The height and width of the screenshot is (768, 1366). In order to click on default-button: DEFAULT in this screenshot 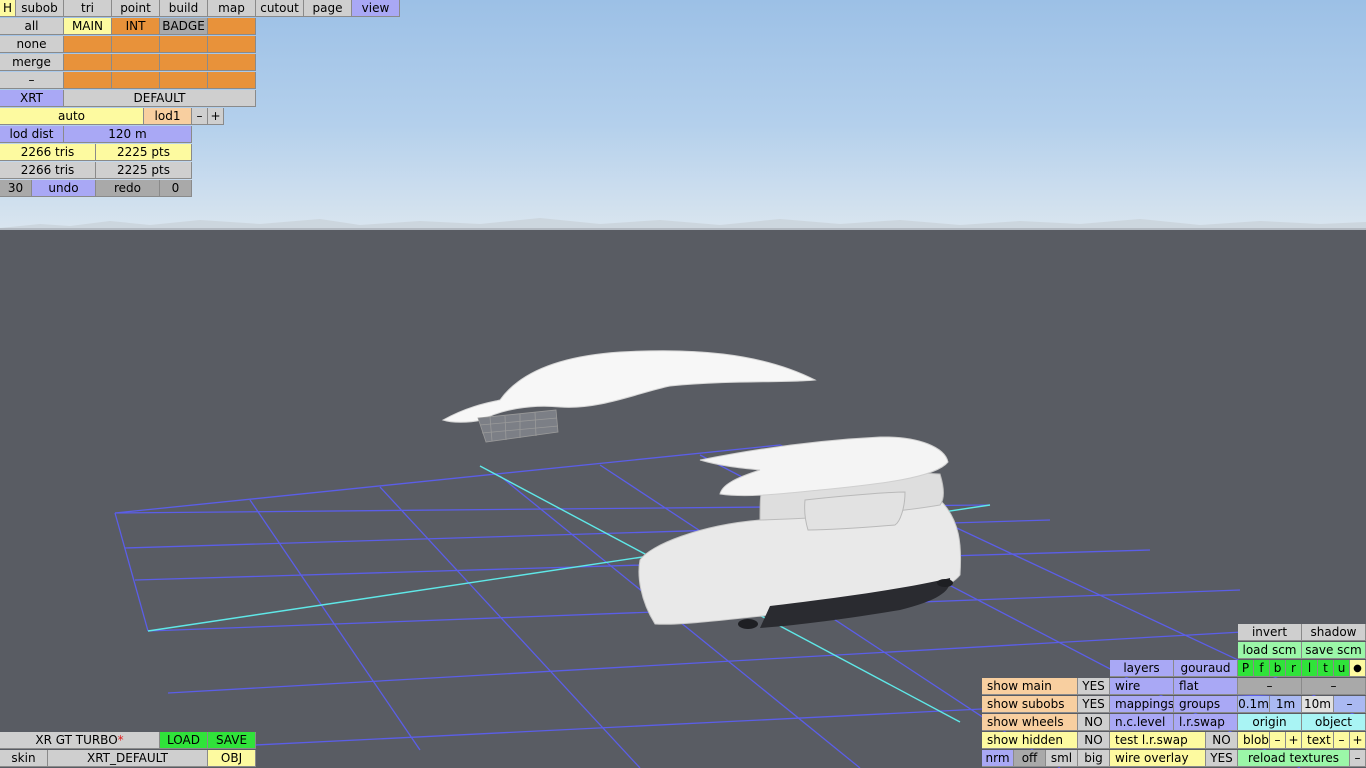, I will do `click(160, 98)`.